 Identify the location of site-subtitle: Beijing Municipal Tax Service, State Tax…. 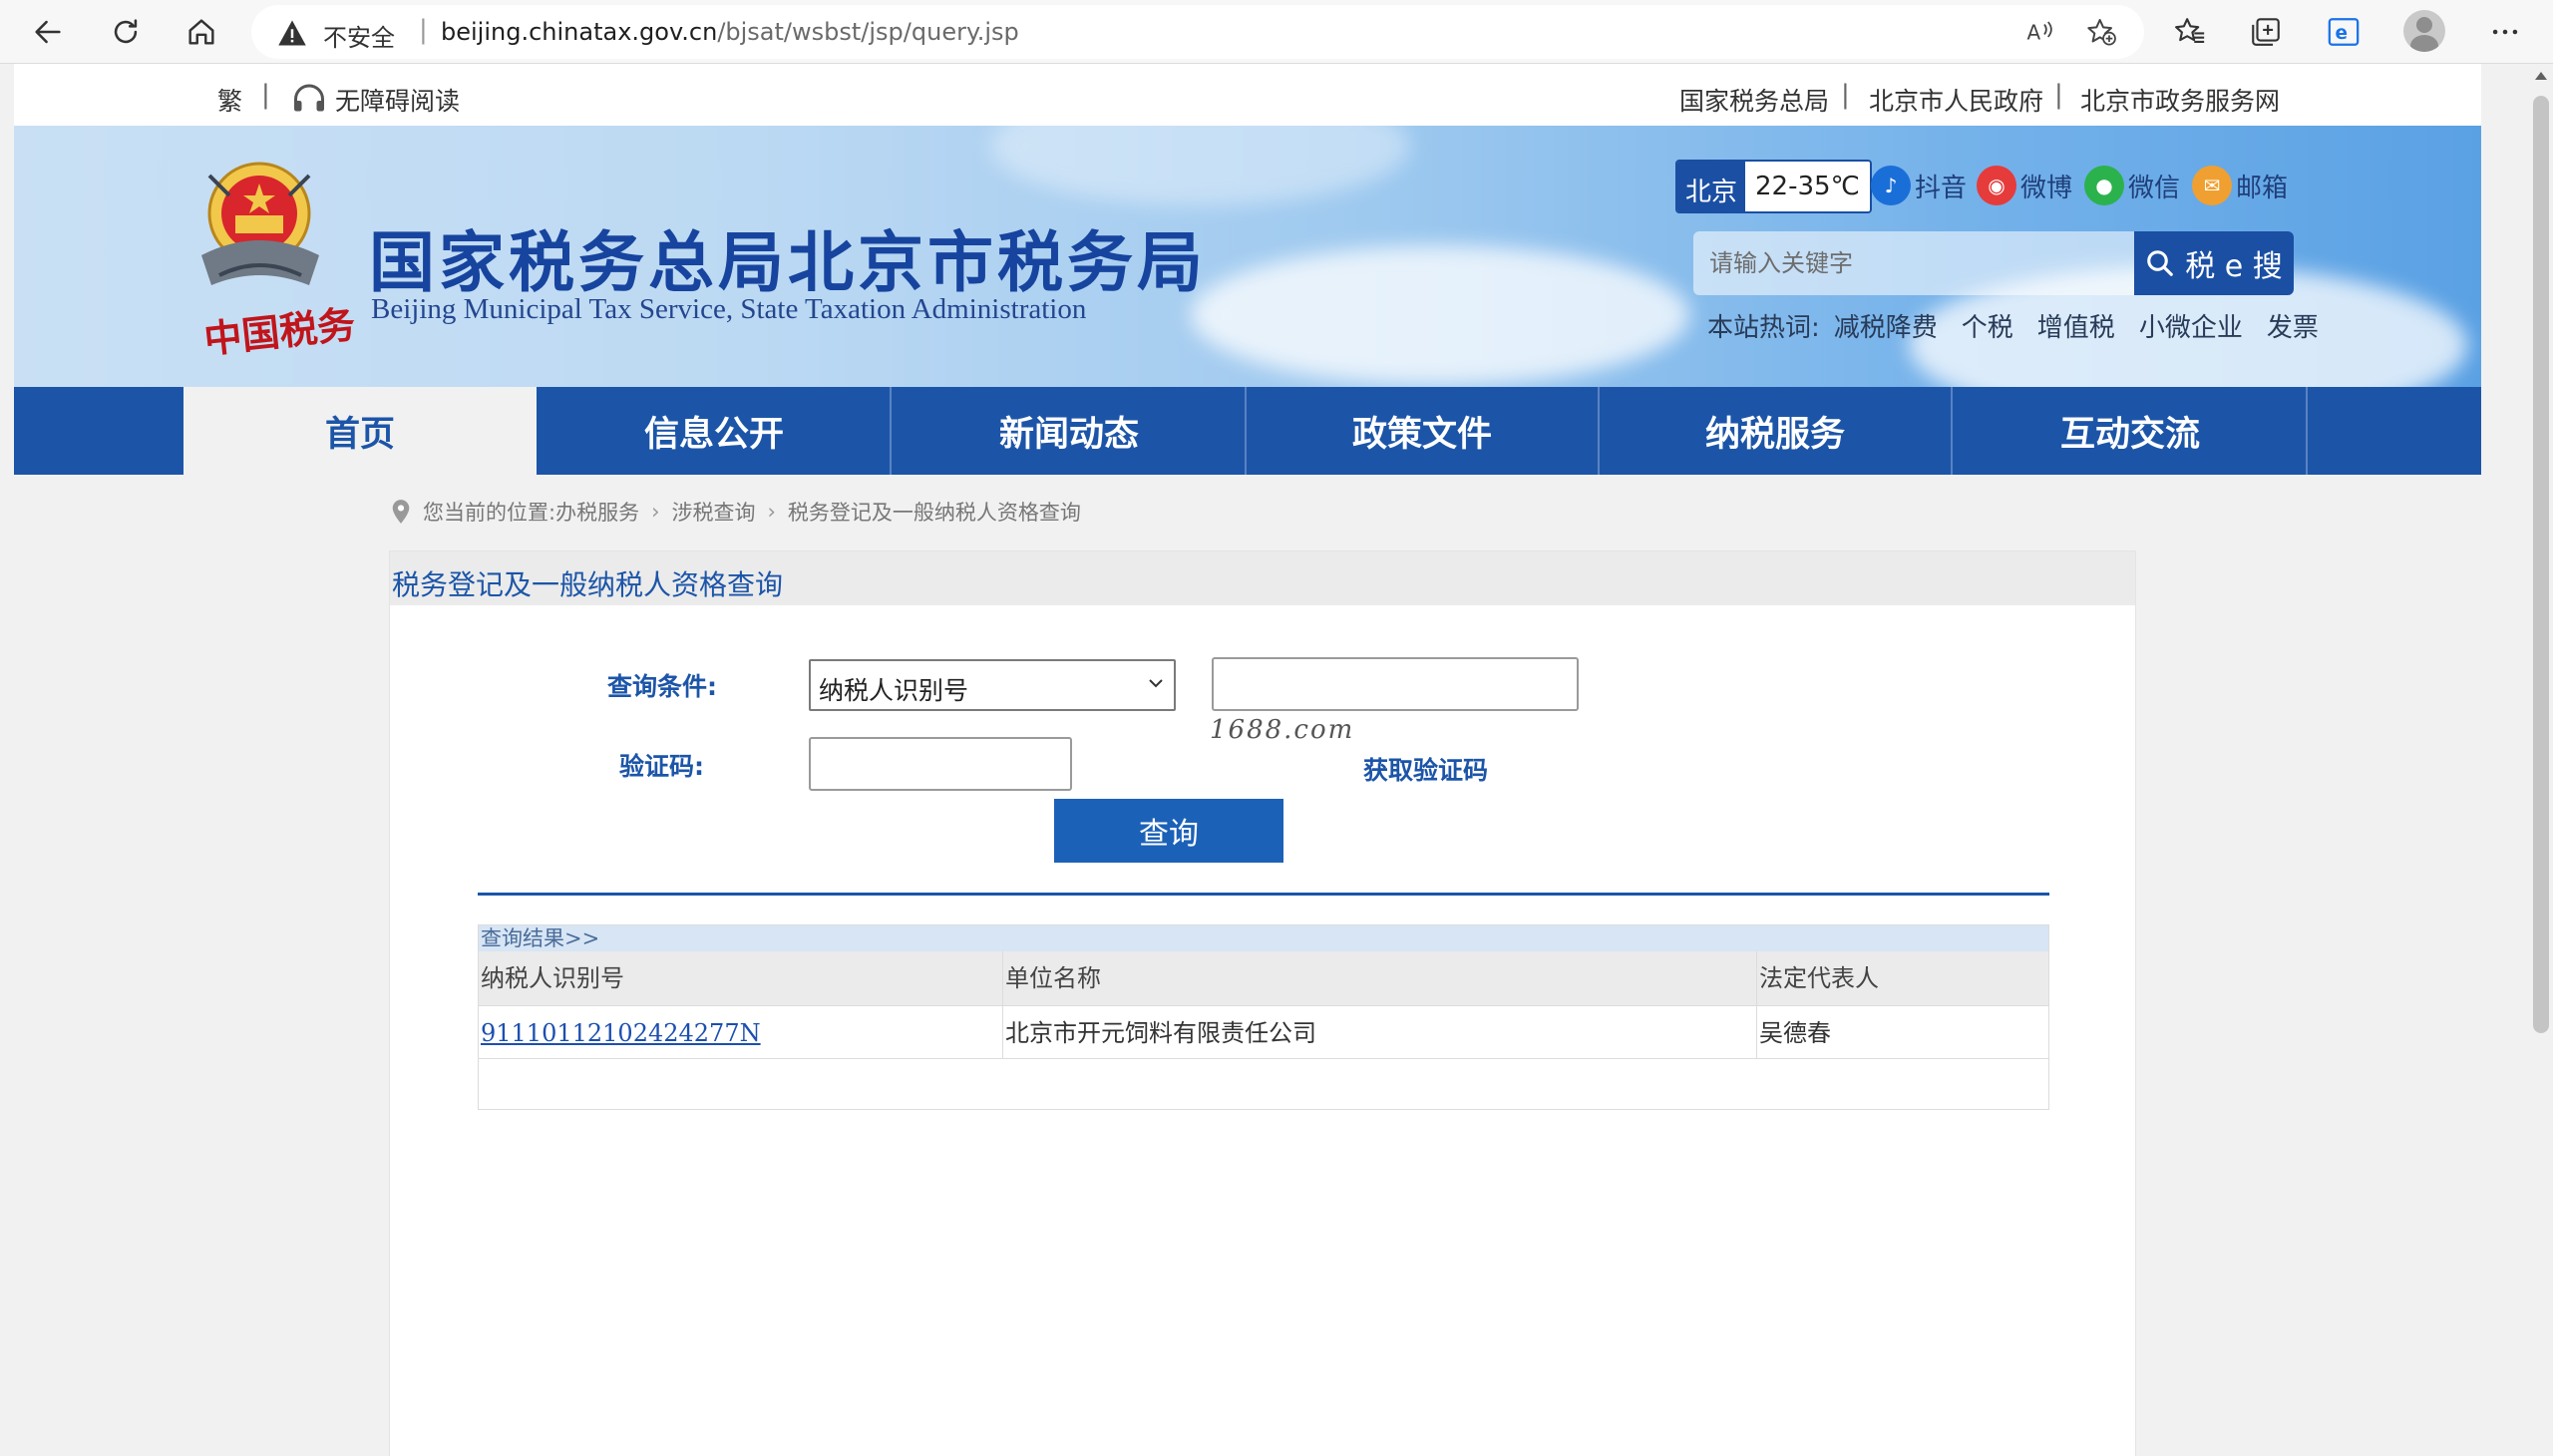
(729, 309).